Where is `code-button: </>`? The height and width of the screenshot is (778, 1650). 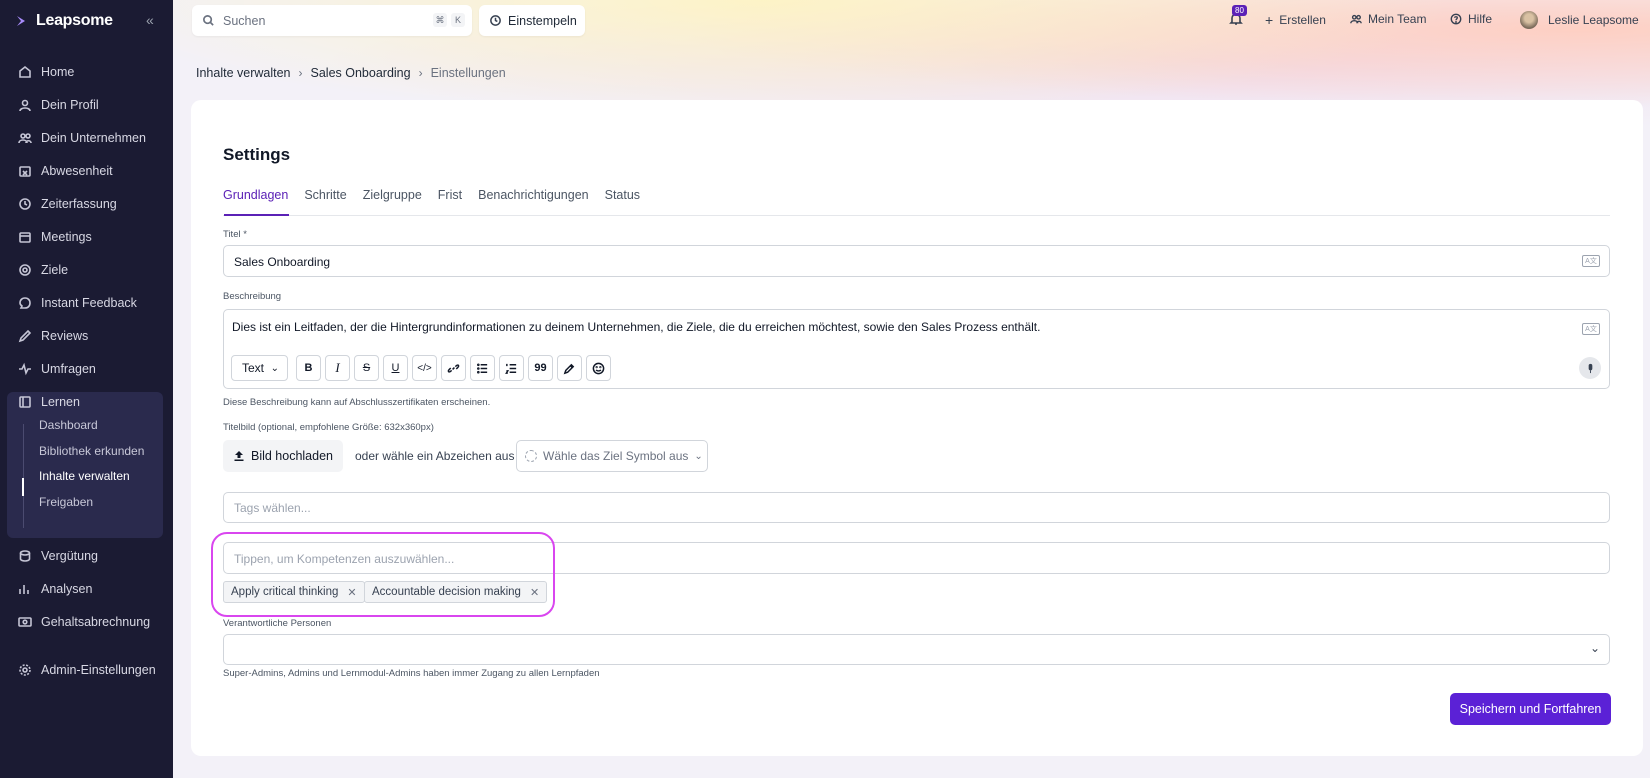 code-button: </> is located at coordinates (424, 368).